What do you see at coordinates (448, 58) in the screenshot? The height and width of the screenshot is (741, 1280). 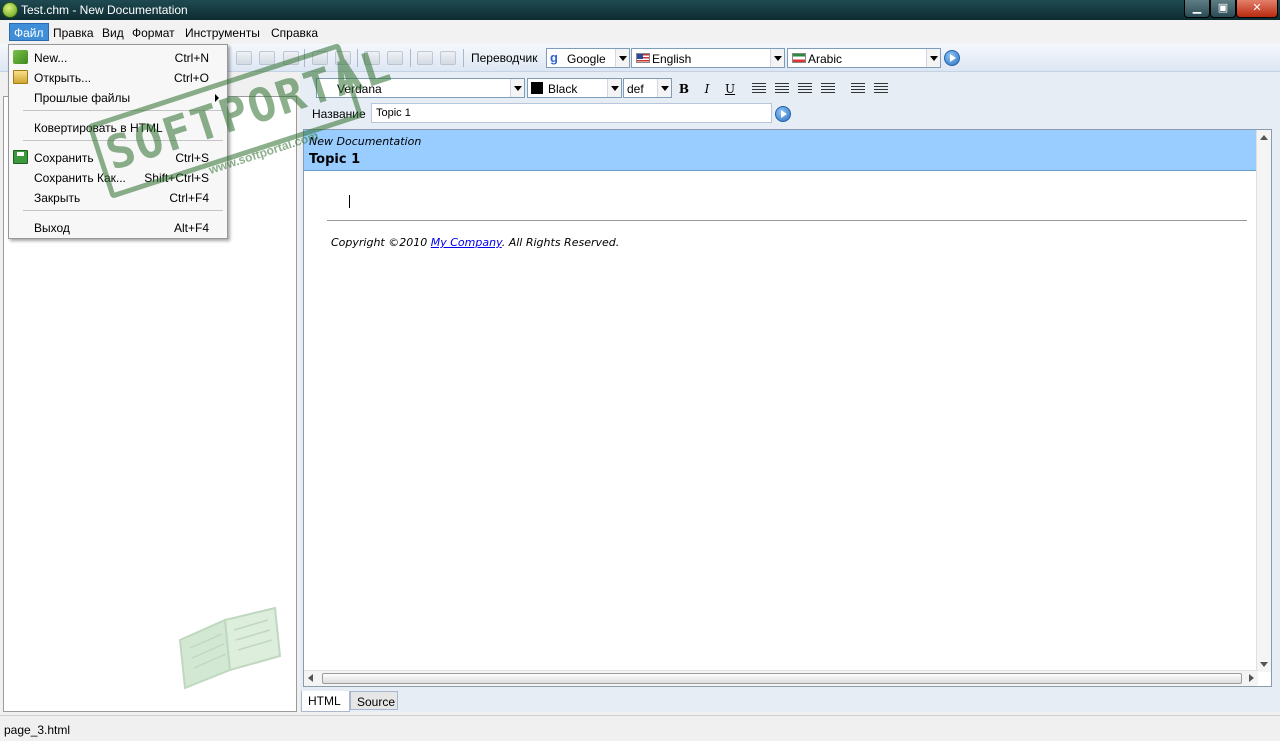 I see `table-icon` at bounding box center [448, 58].